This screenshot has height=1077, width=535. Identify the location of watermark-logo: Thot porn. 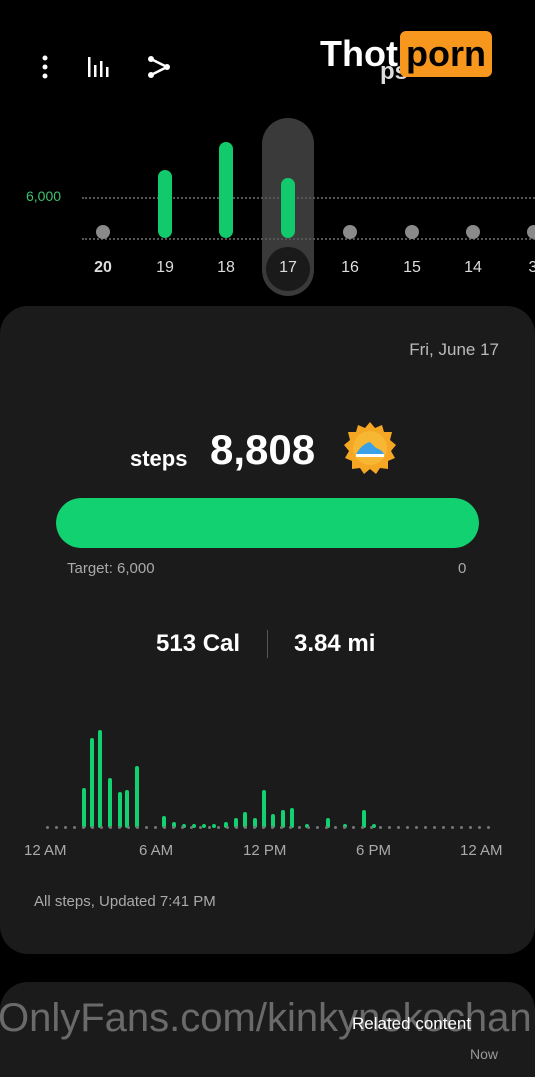
(406, 54).